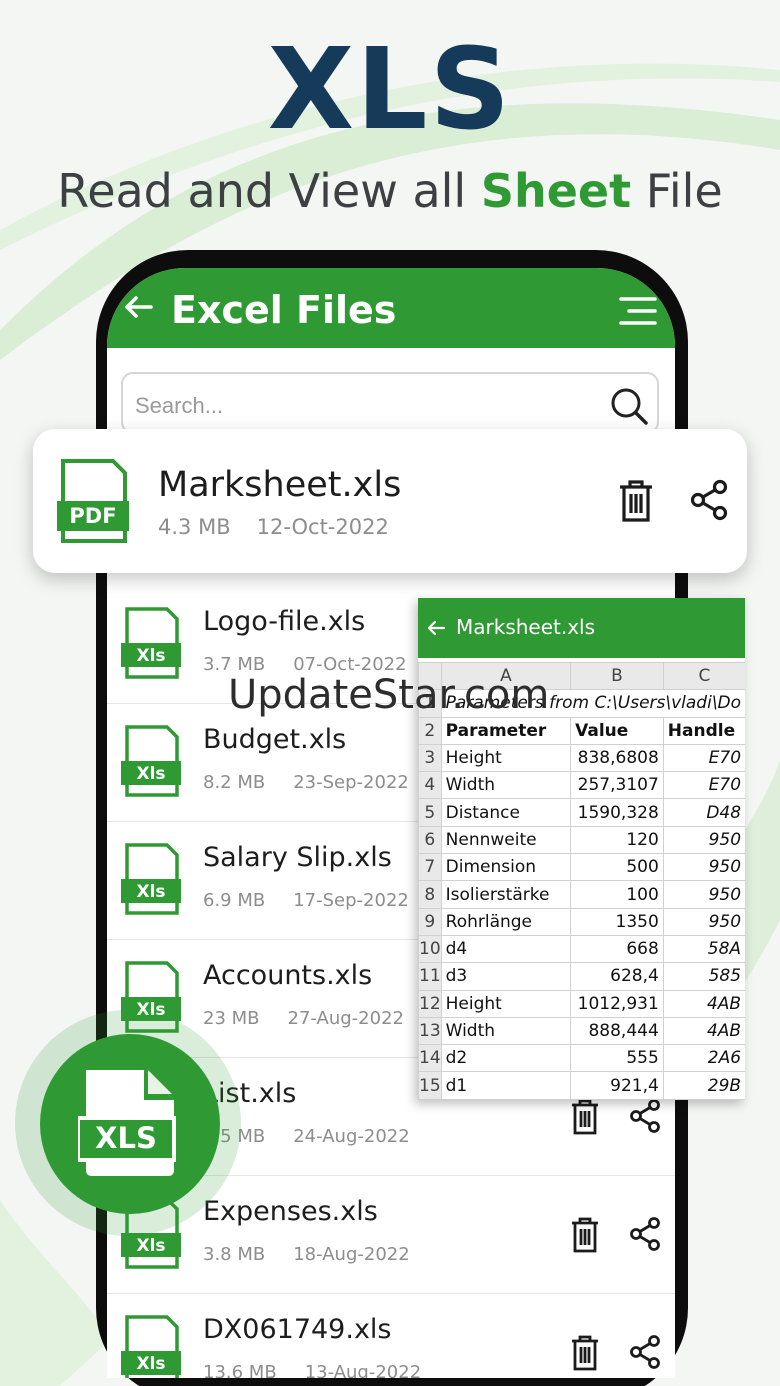 This screenshot has height=1386, width=780. Describe the element at coordinates (506, 1058) in the screenshot. I see `sheet-cell: d2` at that location.